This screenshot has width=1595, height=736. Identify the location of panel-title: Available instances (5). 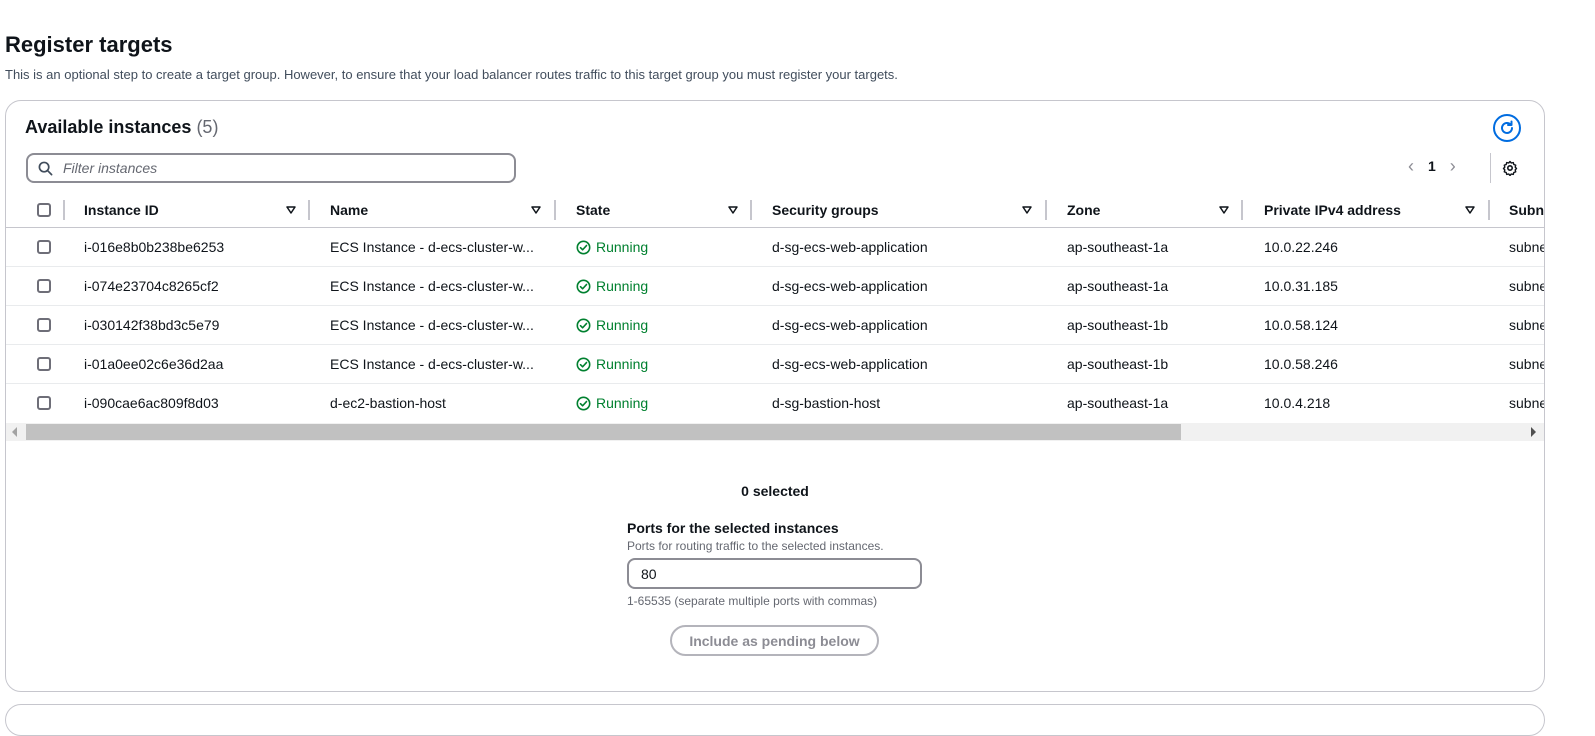
(121, 127).